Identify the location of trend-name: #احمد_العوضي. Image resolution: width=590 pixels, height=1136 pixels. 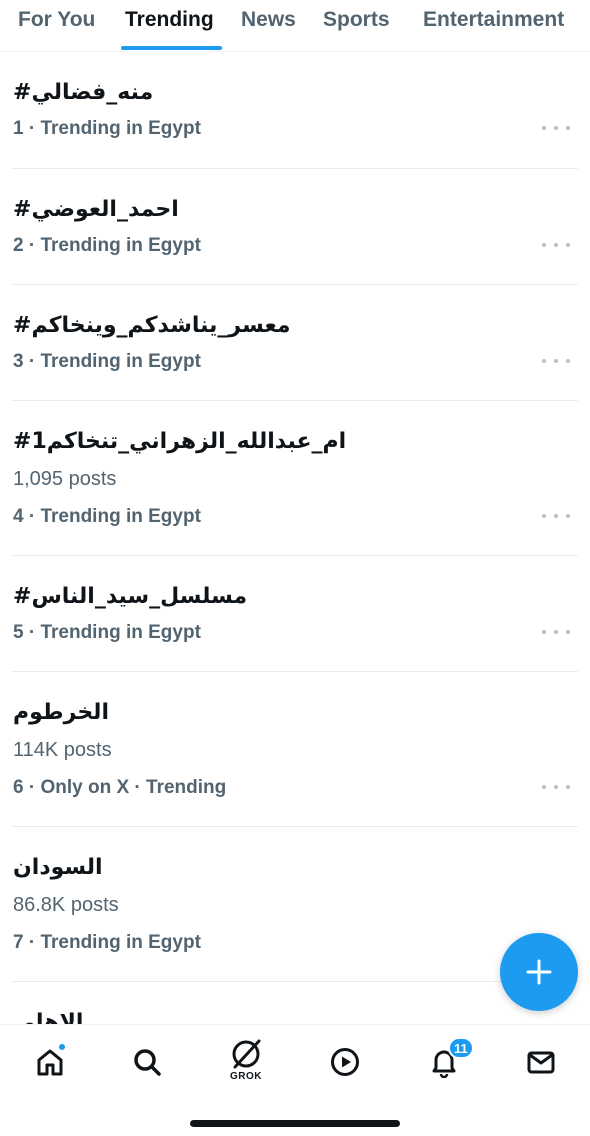
(96, 209).